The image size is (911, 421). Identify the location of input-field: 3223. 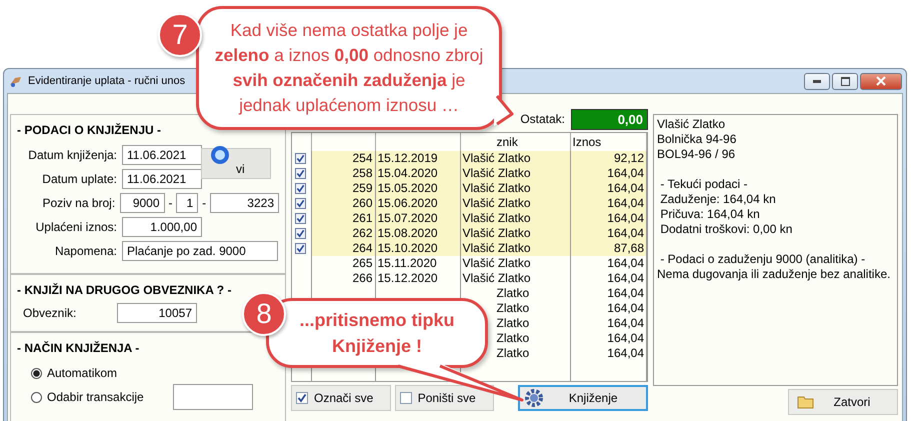
(244, 203).